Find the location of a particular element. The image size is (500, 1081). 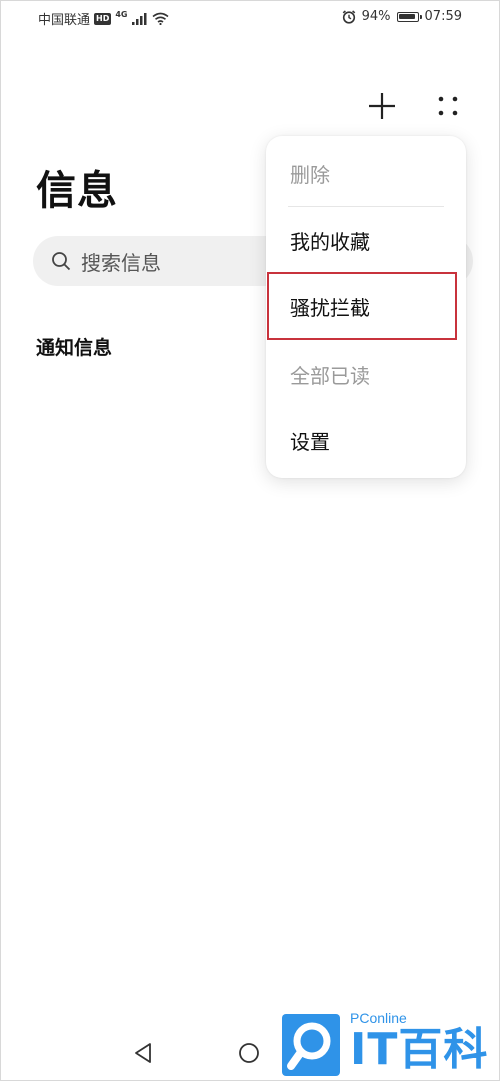

watermark-logo-icon is located at coordinates (311, 1045).